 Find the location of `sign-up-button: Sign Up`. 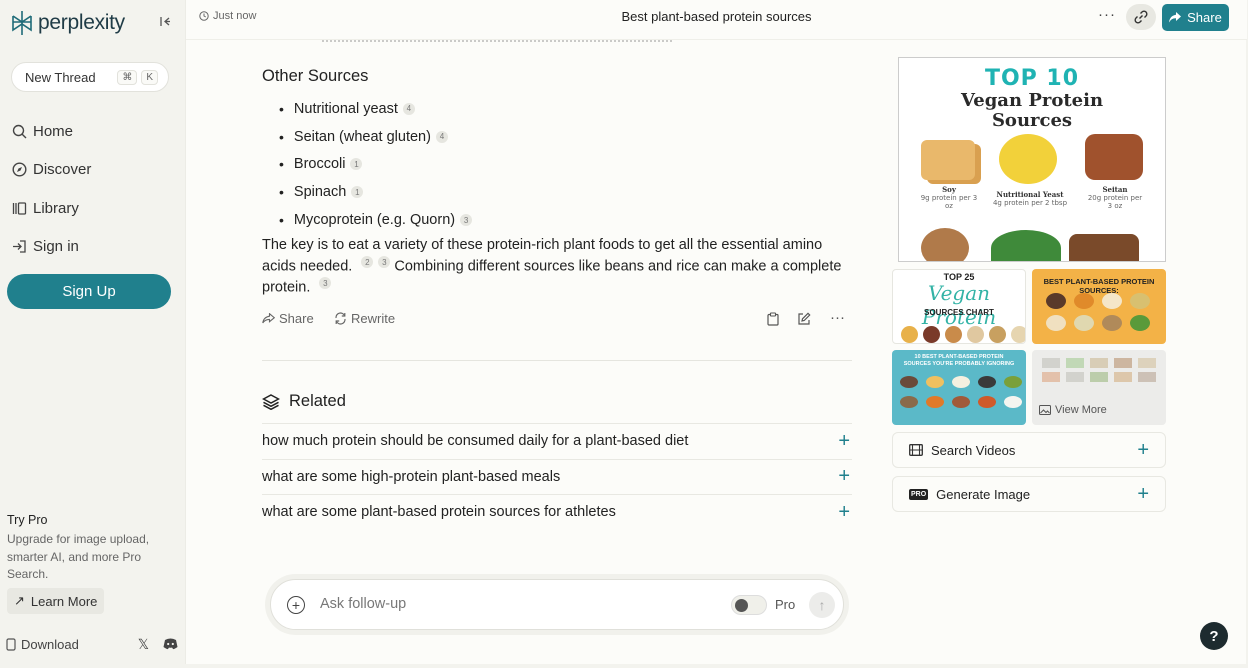

sign-up-button: Sign Up is located at coordinates (89, 291).